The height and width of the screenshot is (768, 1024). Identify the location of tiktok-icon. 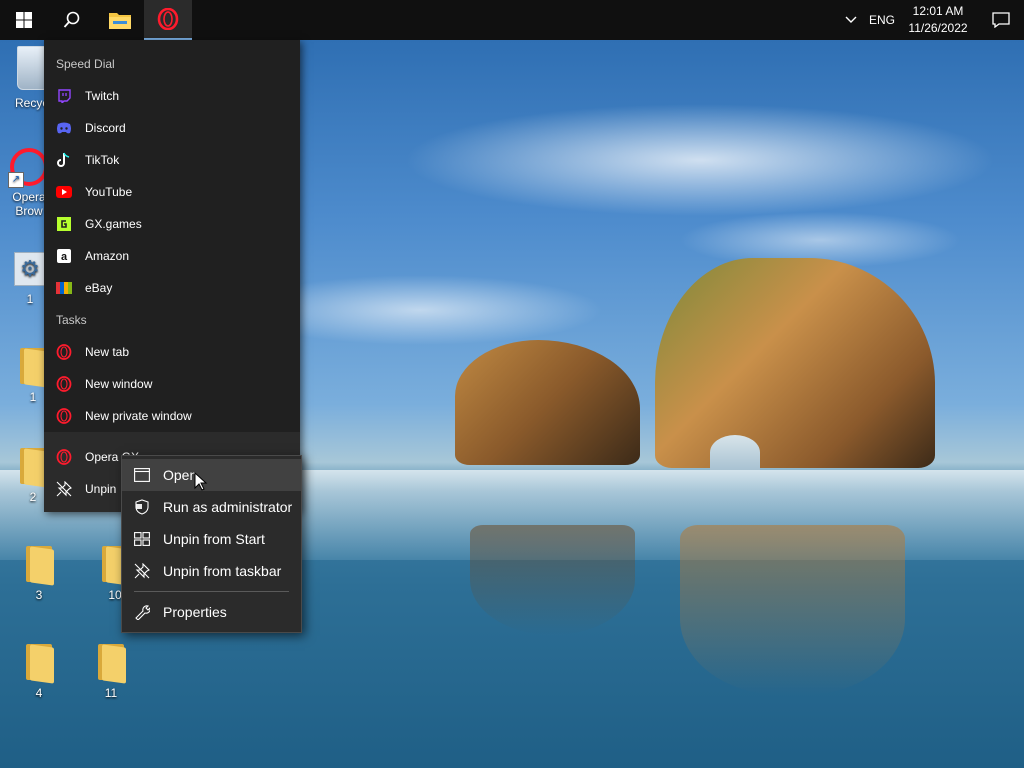
(64, 160).